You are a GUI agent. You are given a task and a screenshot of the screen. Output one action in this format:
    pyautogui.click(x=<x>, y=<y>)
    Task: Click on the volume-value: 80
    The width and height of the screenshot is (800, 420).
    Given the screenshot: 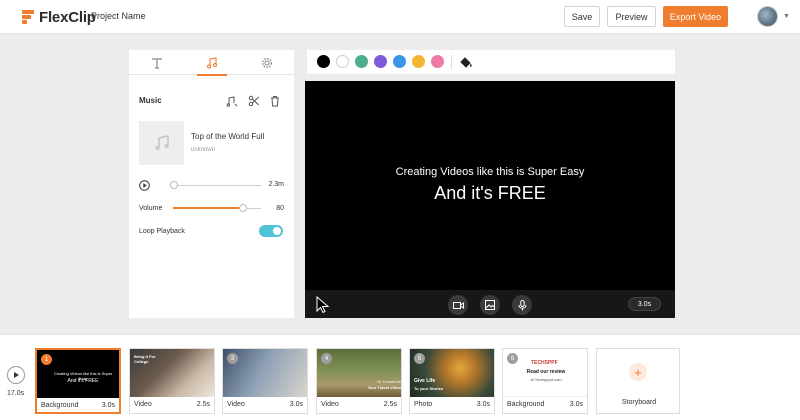 What is the action you would take?
    pyautogui.click(x=280, y=208)
    